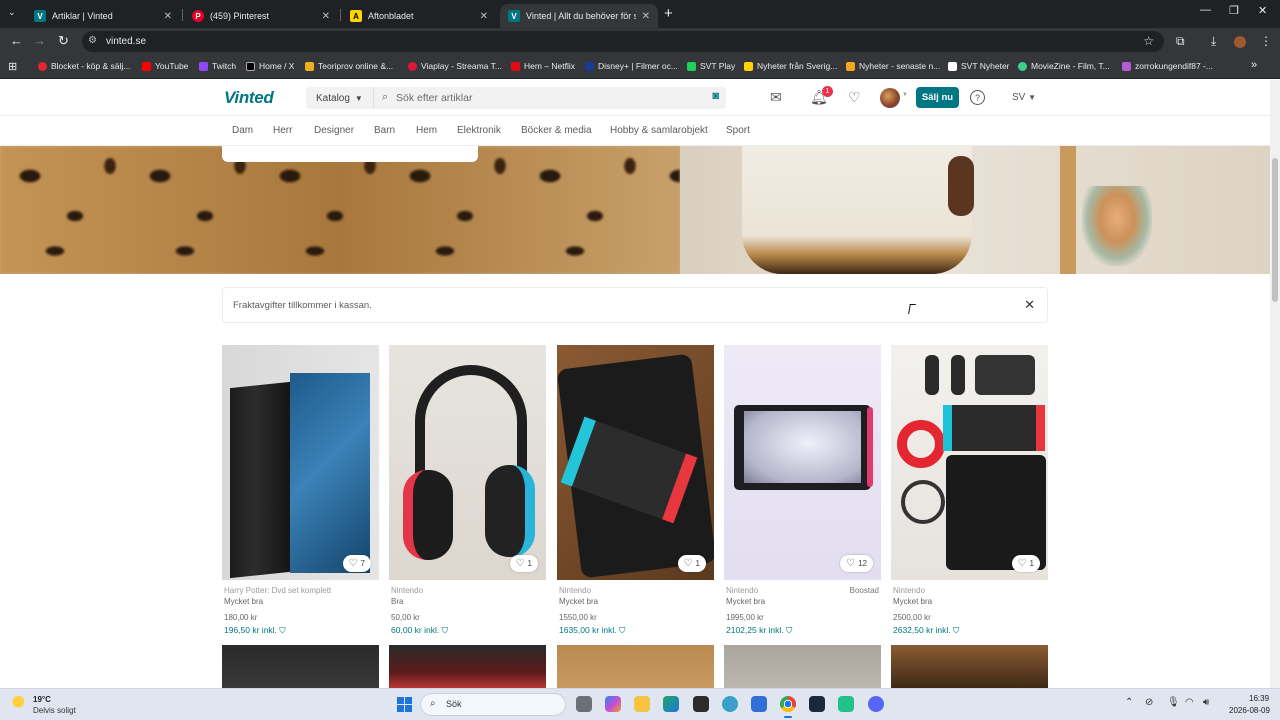 Image resolution: width=1280 pixels, height=720 pixels. I want to click on favorite-button: ♡ 12, so click(856, 563).